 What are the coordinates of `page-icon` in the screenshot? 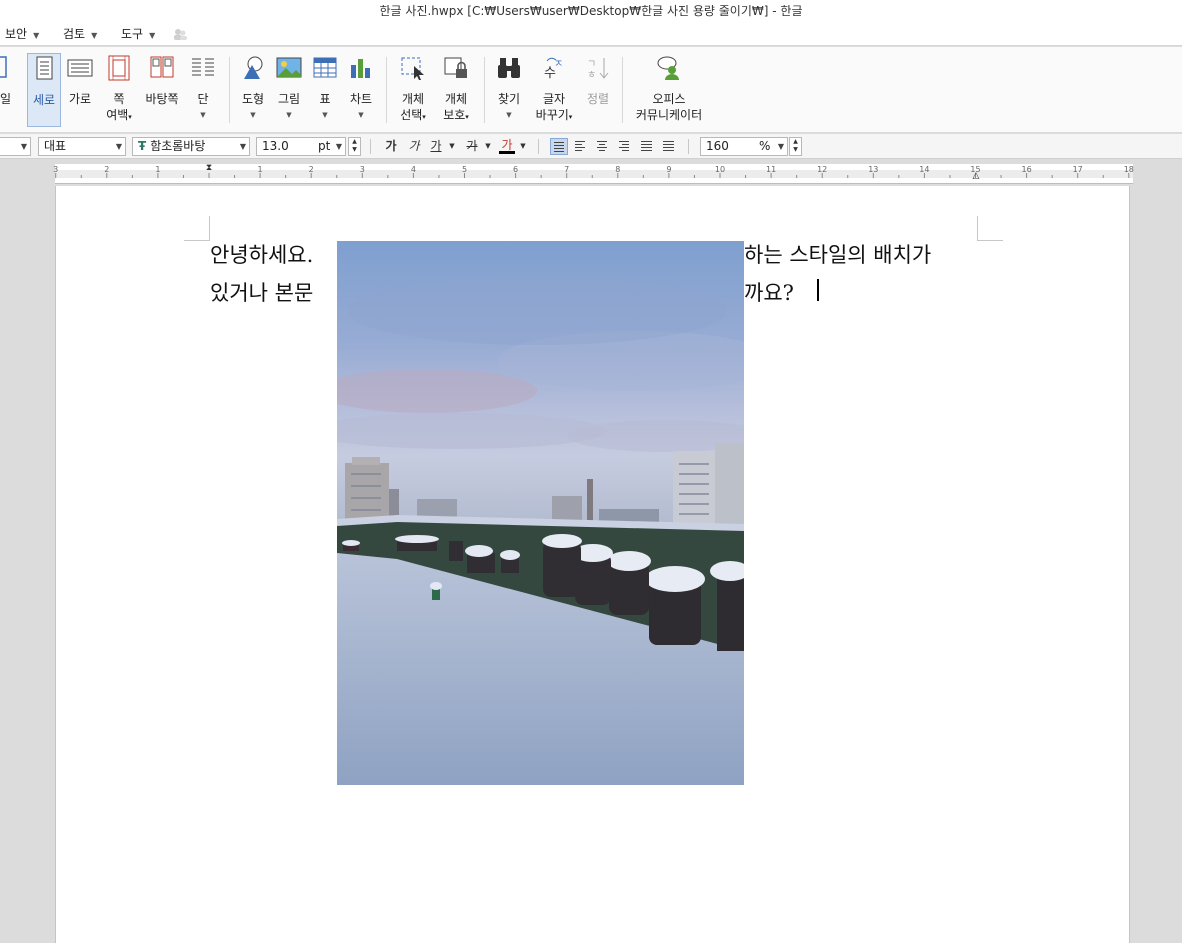 It's located at (3, 67).